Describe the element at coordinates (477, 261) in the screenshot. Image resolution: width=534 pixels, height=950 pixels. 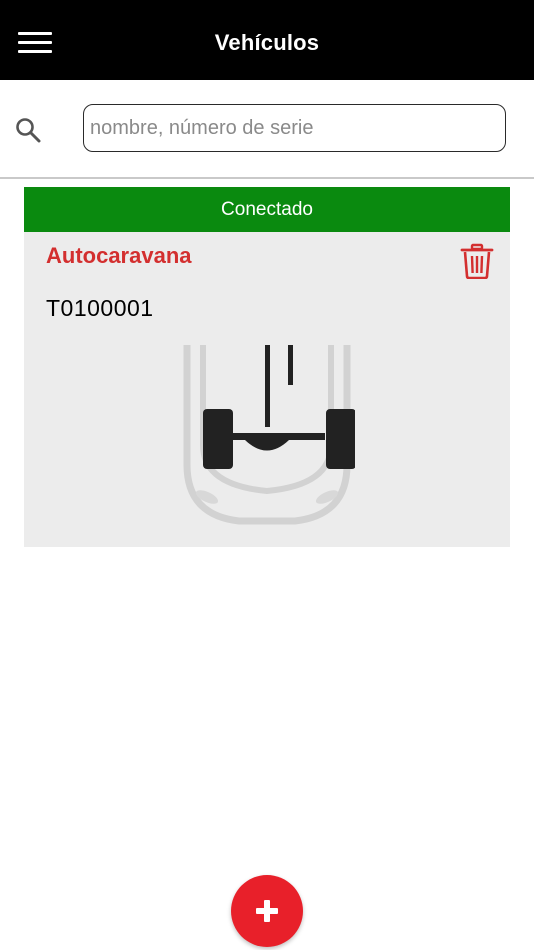
I see `trash-icon` at that location.